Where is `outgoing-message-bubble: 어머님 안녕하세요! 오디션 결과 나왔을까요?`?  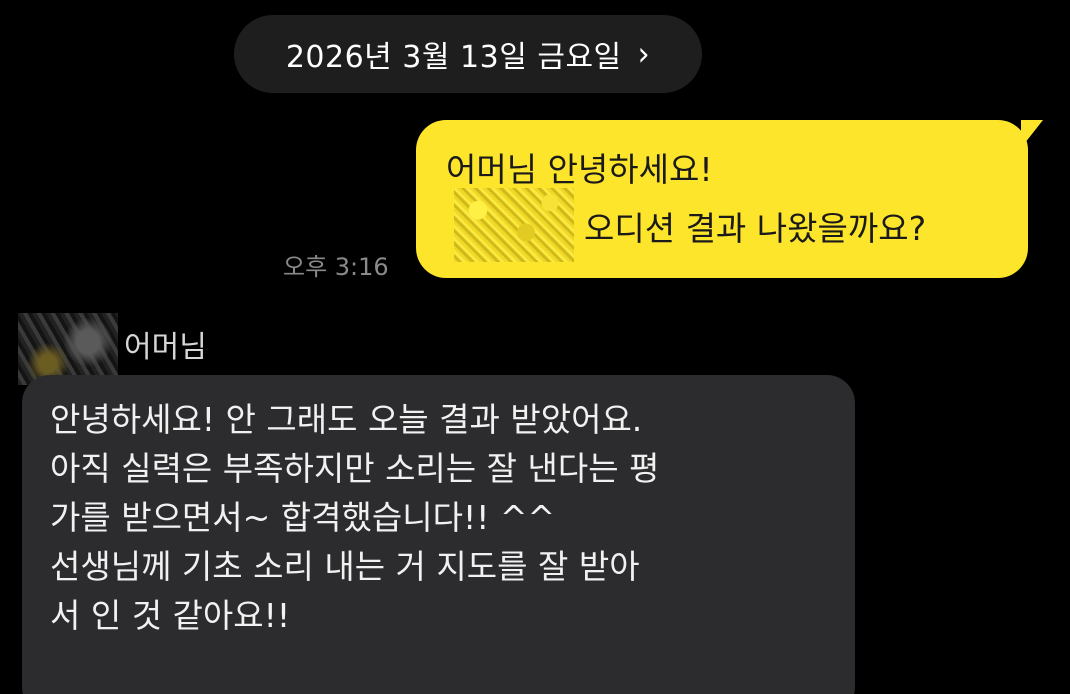 outgoing-message-bubble: 어머님 안녕하세요! 오디션 결과 나왔을까요? is located at coordinates (729, 199).